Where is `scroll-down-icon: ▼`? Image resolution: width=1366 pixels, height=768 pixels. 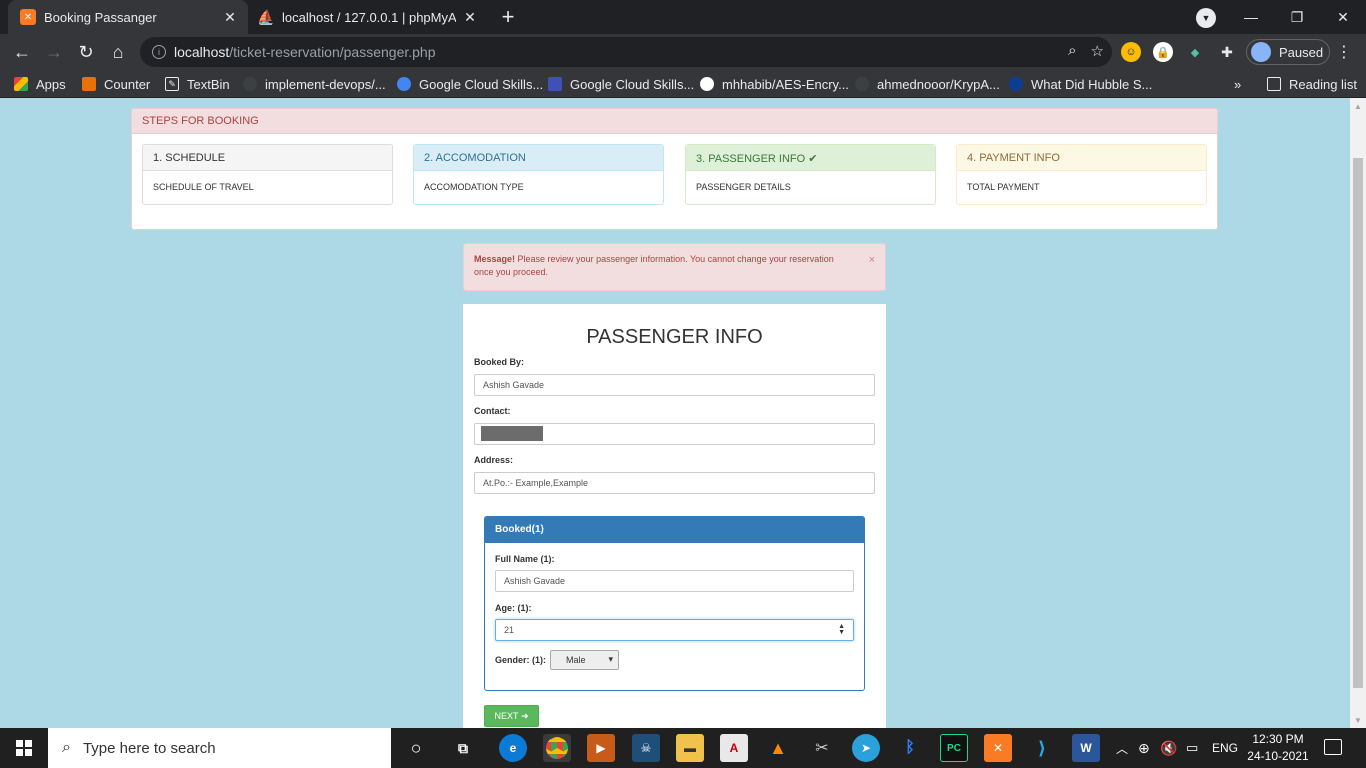
scroll-down-icon: ▼ is located at coordinates (1358, 720).